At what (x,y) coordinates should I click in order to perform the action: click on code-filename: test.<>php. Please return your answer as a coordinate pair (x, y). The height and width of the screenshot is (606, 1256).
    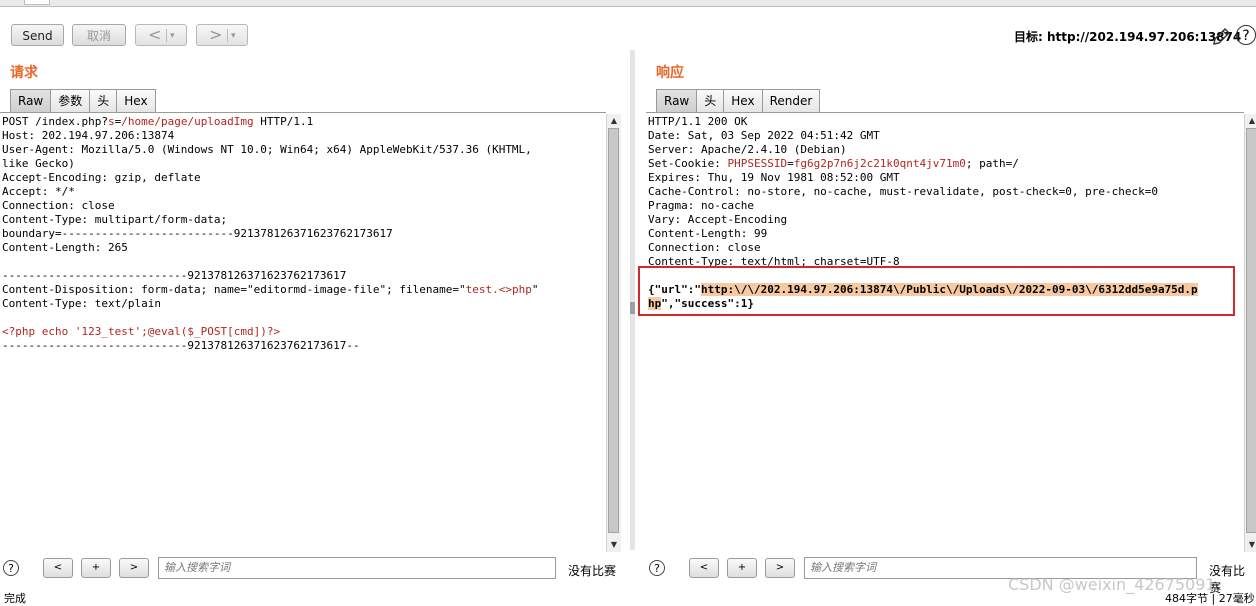
    Looking at the image, I should click on (498, 289).